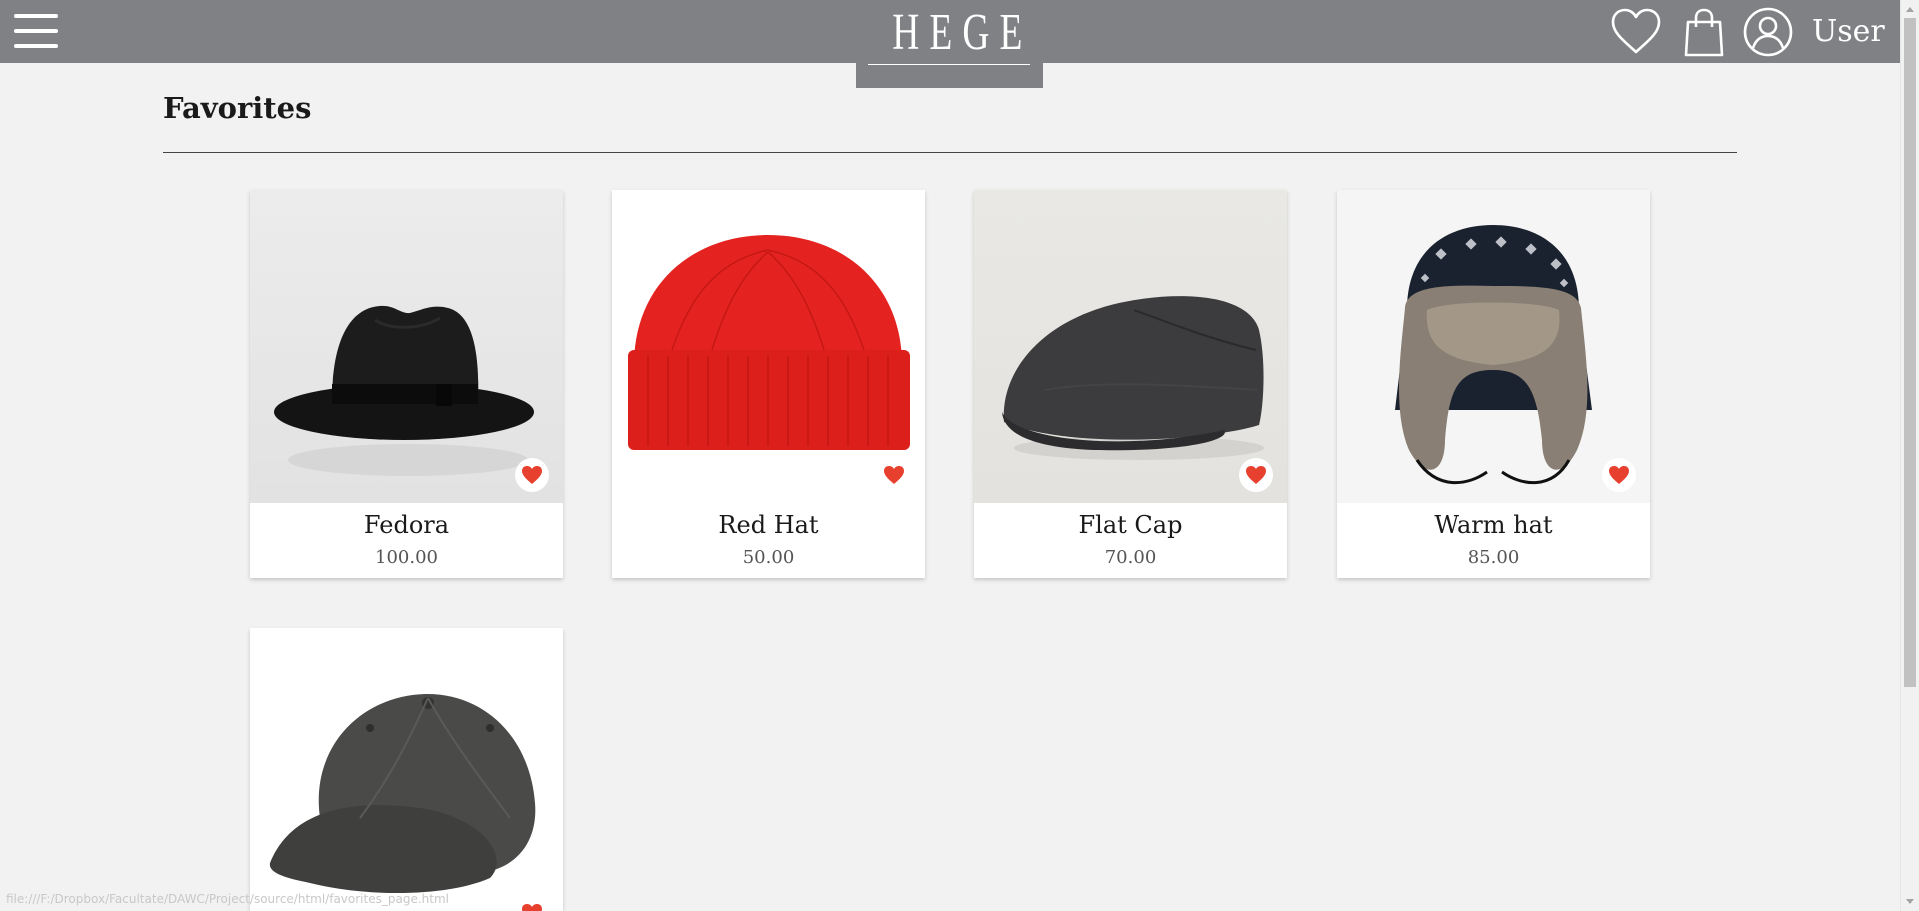 This screenshot has height=911, width=1919. What do you see at coordinates (1704, 33) in the screenshot?
I see `shopping-bag-icon` at bounding box center [1704, 33].